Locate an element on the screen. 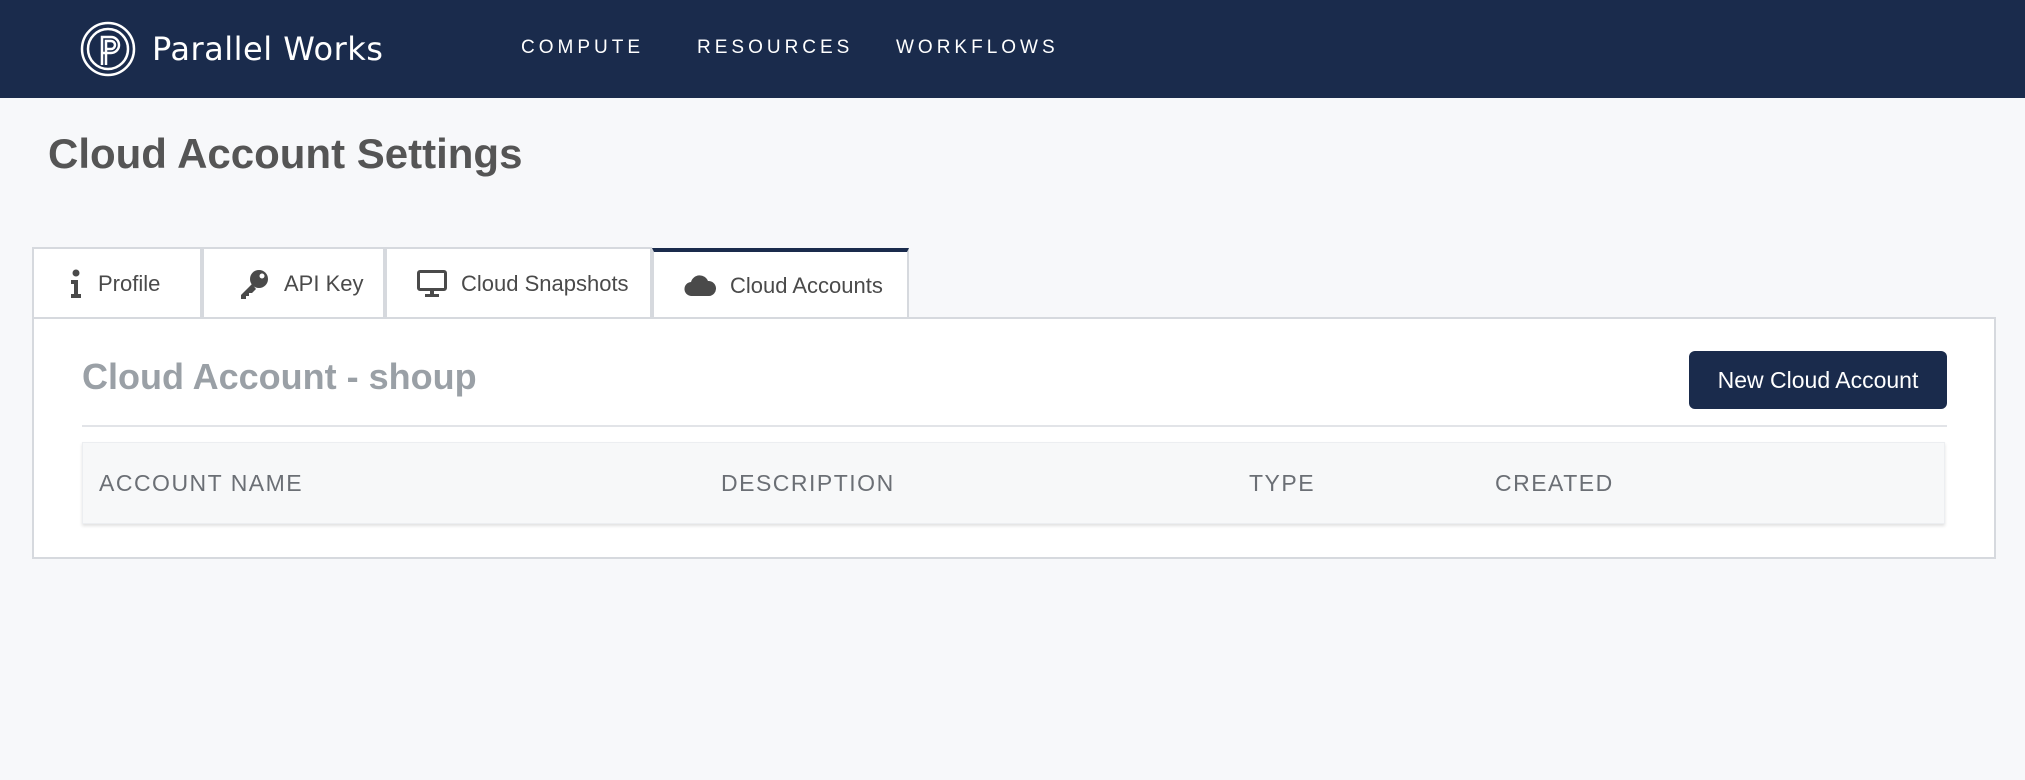 This screenshot has width=2025, height=780. cloud-icon is located at coordinates (700, 286).